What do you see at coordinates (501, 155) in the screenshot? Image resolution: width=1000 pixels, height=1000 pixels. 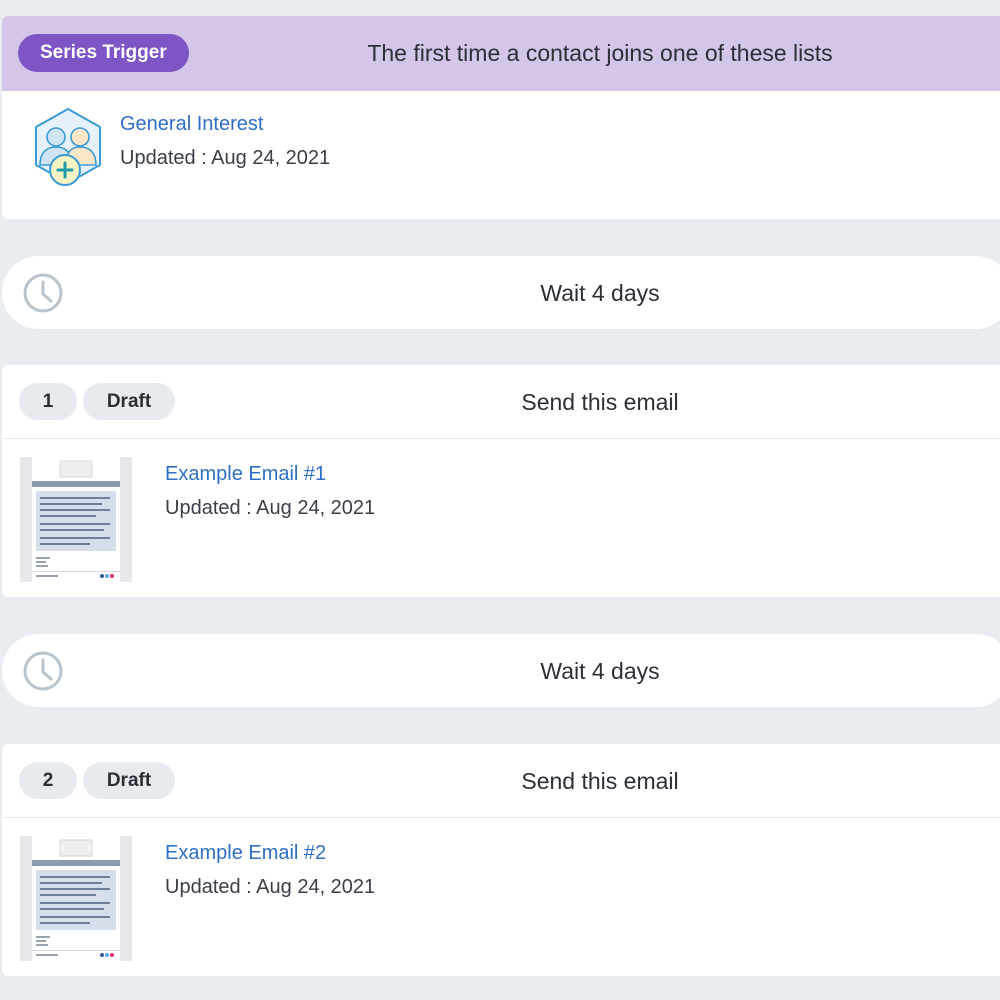 I see `trigger-list-item: General Interest Updated : Aug 24, 2021` at bounding box center [501, 155].